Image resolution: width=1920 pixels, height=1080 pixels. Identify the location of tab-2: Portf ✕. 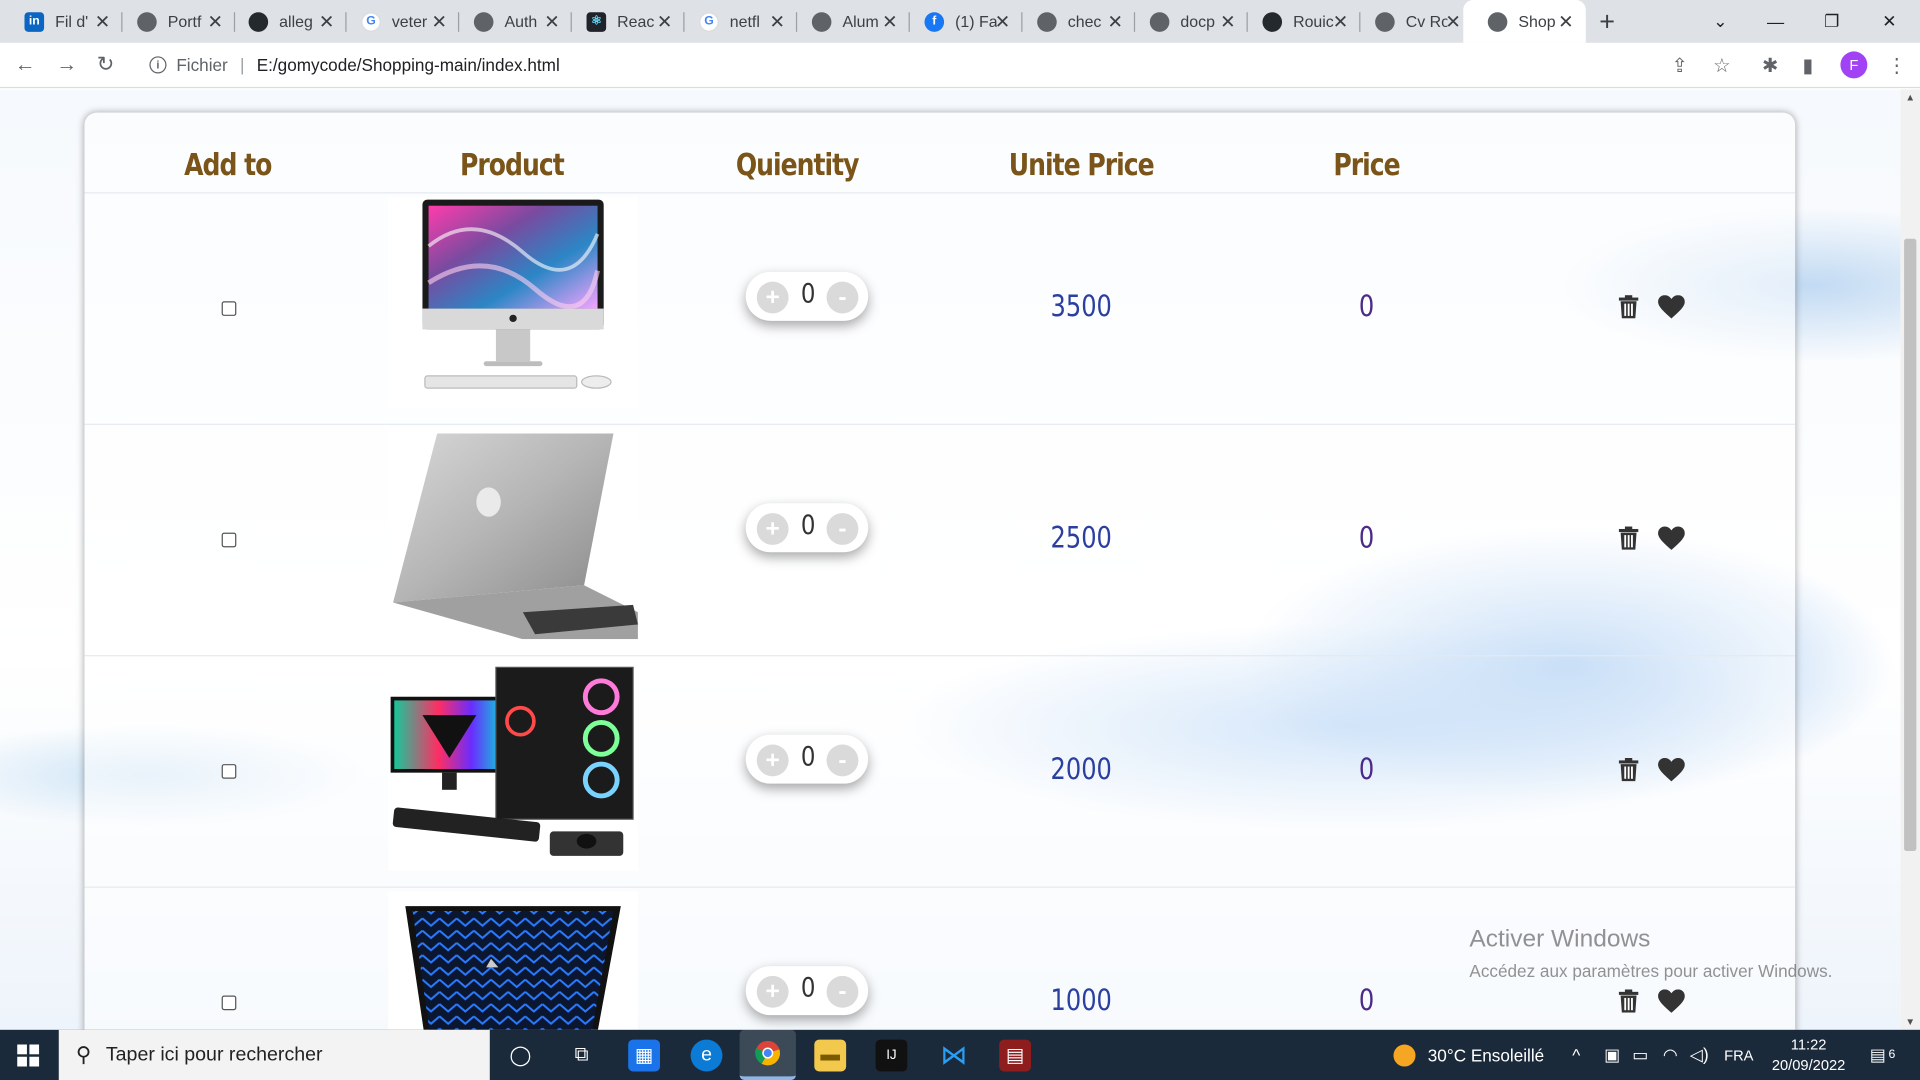
(174, 21).